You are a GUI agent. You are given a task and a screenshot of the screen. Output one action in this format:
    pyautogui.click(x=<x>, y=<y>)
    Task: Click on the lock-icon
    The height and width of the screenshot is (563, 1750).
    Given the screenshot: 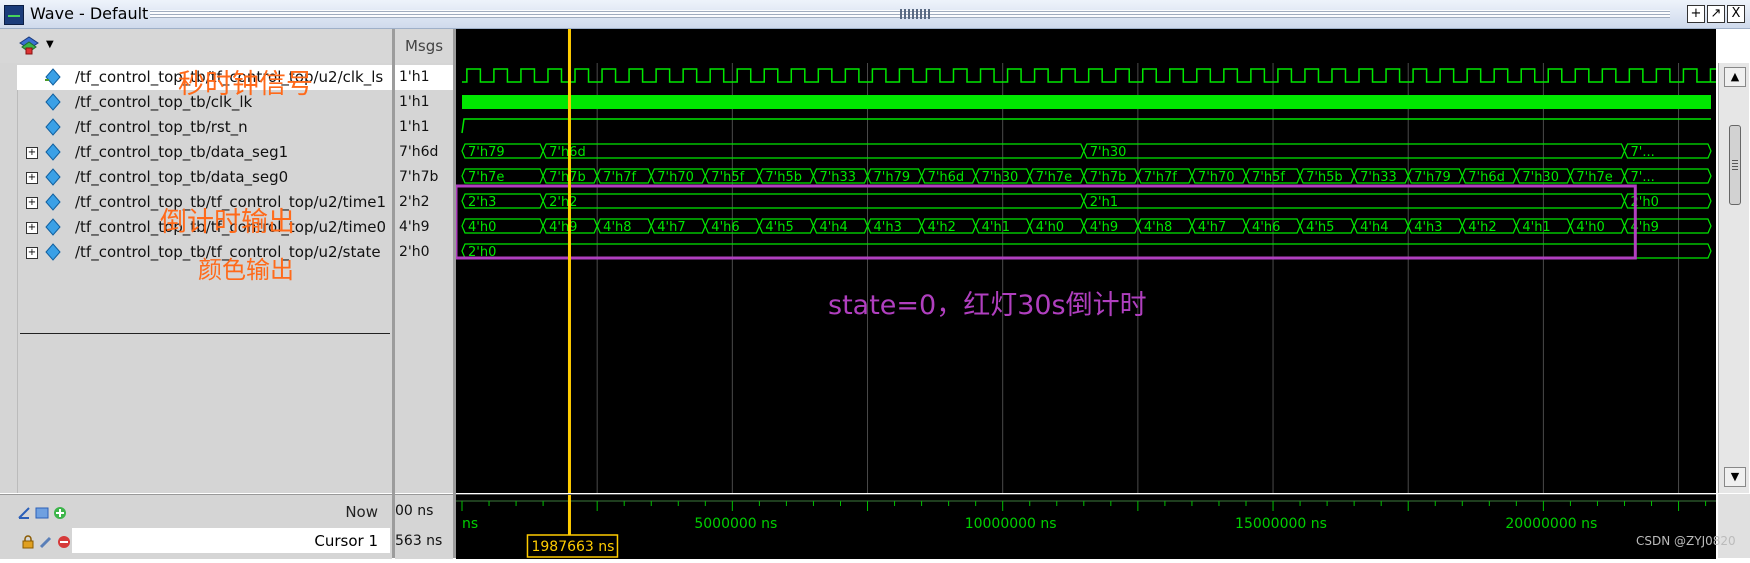 What is the action you would take?
    pyautogui.click(x=28, y=542)
    